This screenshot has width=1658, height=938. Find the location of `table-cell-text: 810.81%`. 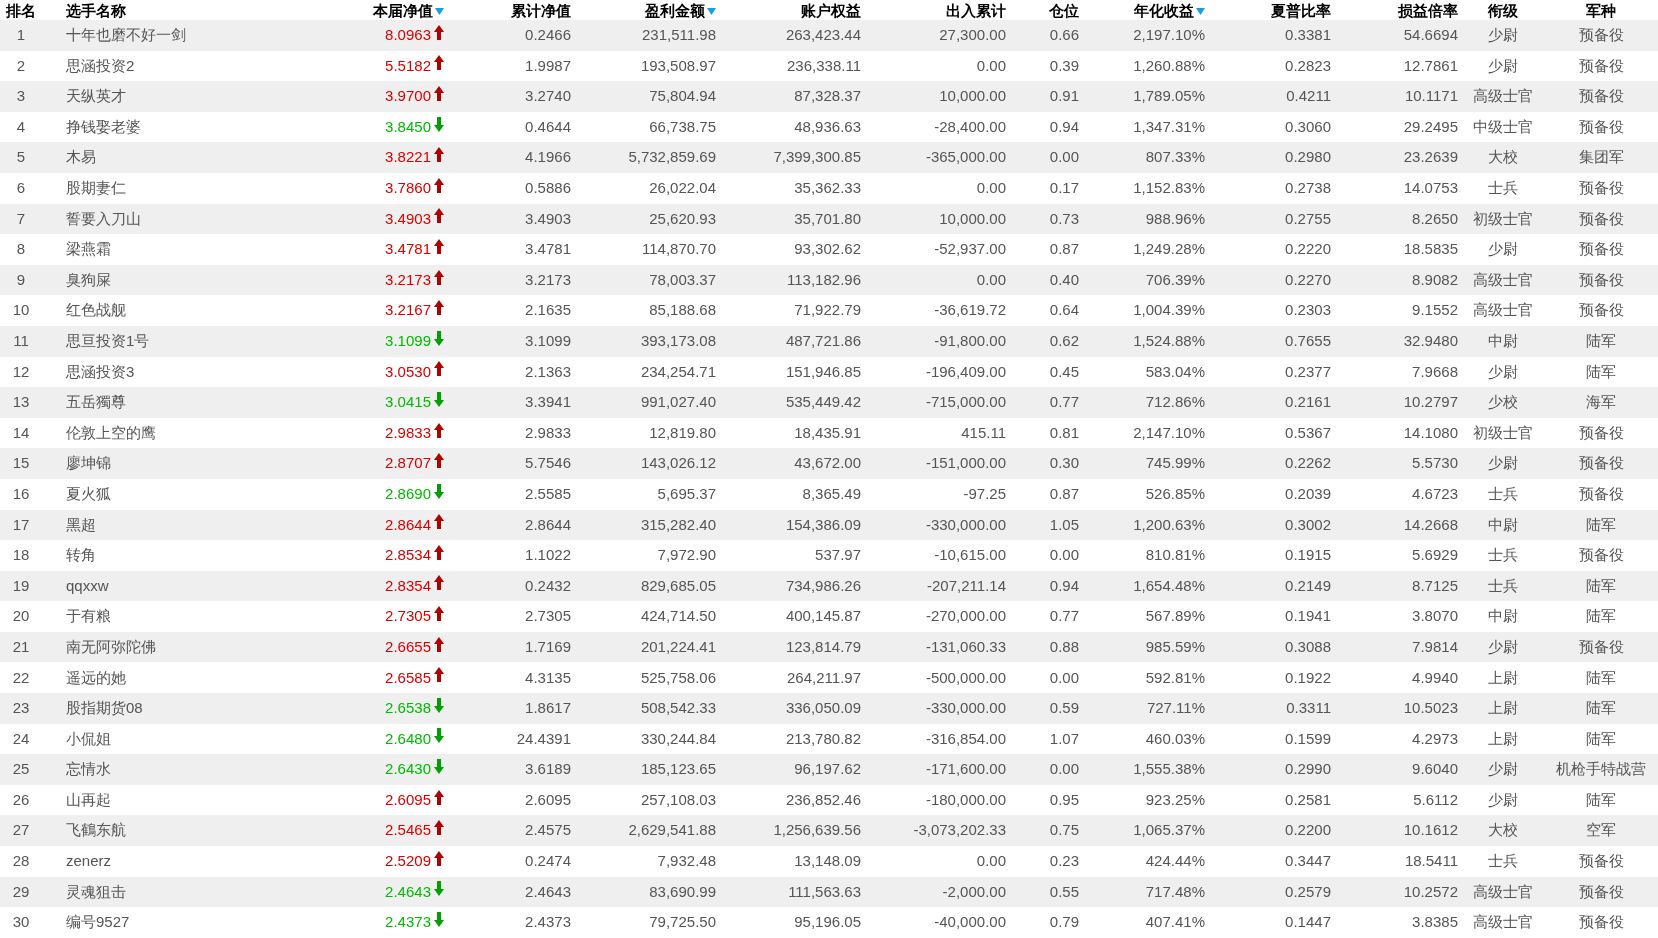

table-cell-text: 810.81% is located at coordinates (1175, 555).